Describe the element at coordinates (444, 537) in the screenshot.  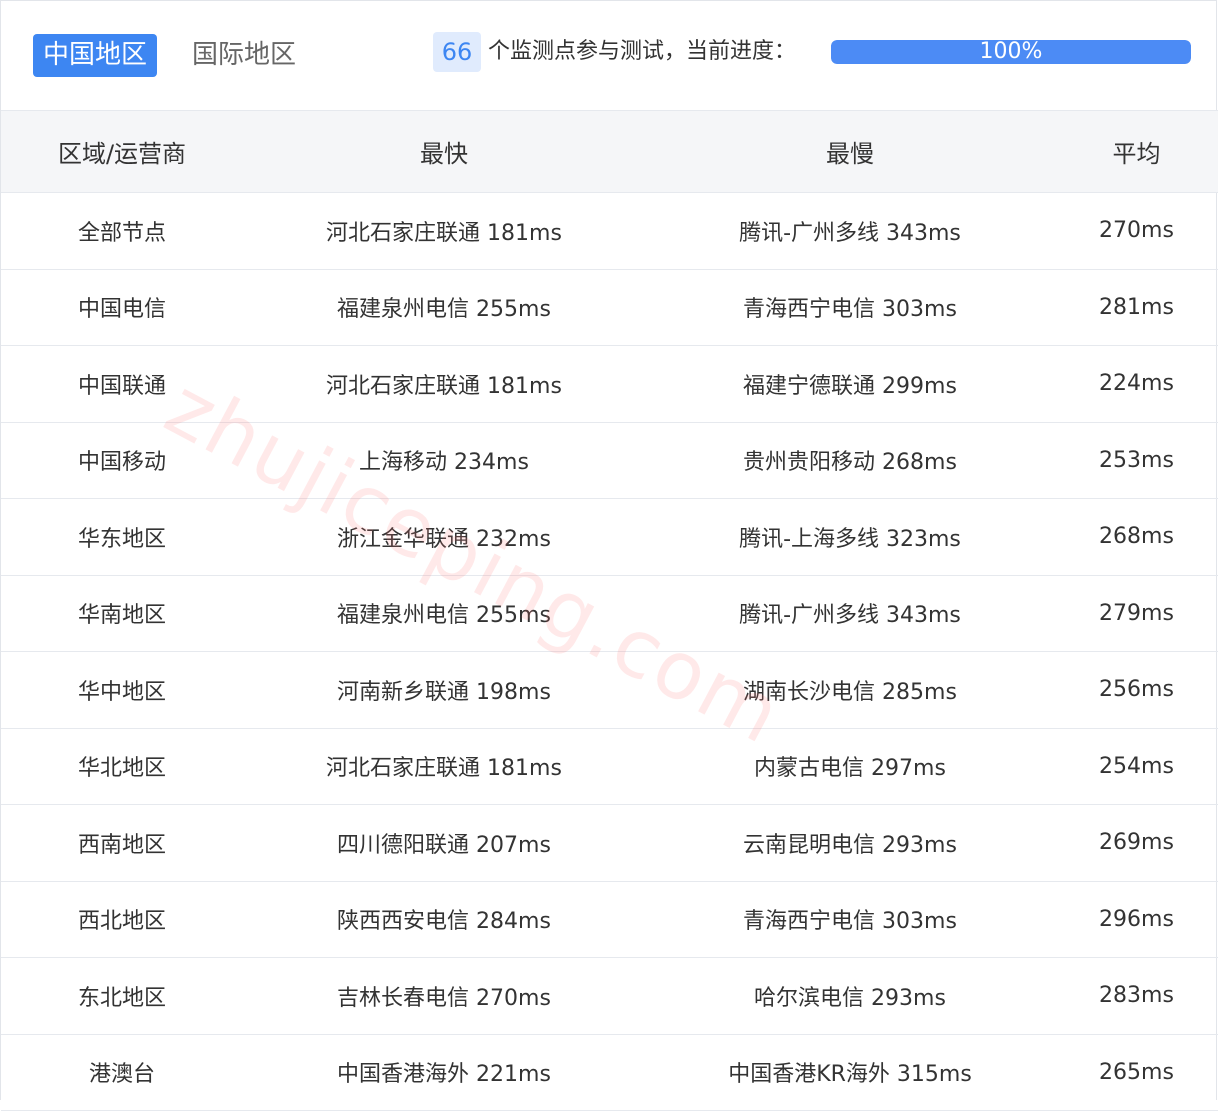
I see `cell-fastest: 浙江金华联通 232ms` at that location.